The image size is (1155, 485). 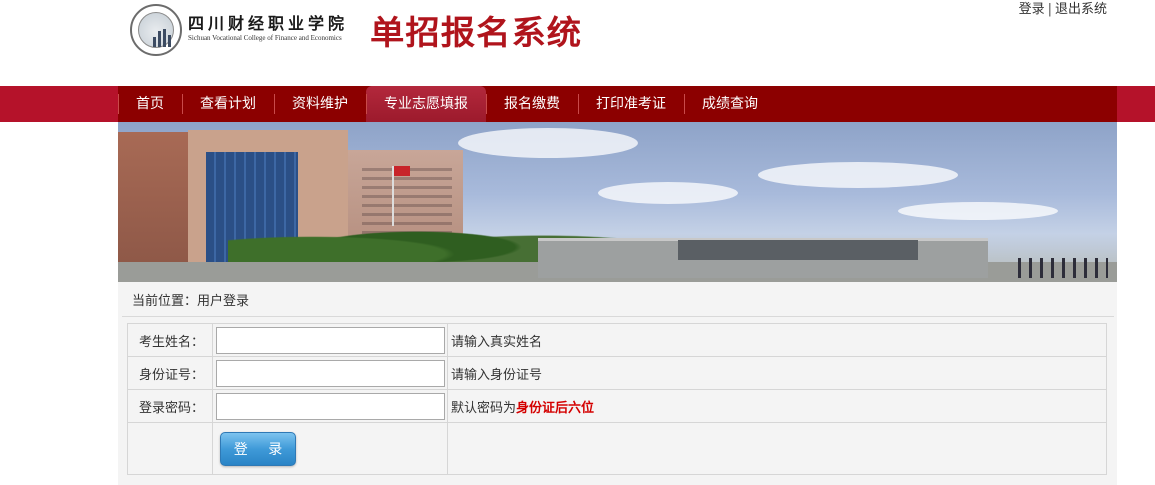 What do you see at coordinates (532, 104) in the screenshot?
I see `nav-item-payment: 报名缴费` at bounding box center [532, 104].